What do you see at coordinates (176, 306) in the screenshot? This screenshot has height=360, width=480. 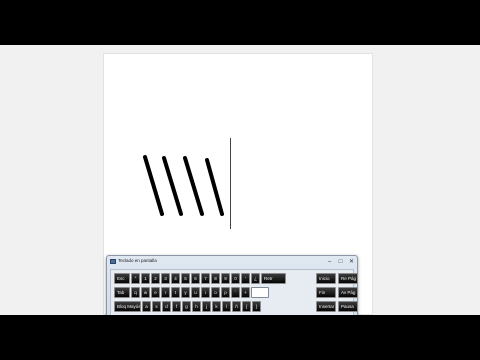 I see `key-f: f` at bounding box center [176, 306].